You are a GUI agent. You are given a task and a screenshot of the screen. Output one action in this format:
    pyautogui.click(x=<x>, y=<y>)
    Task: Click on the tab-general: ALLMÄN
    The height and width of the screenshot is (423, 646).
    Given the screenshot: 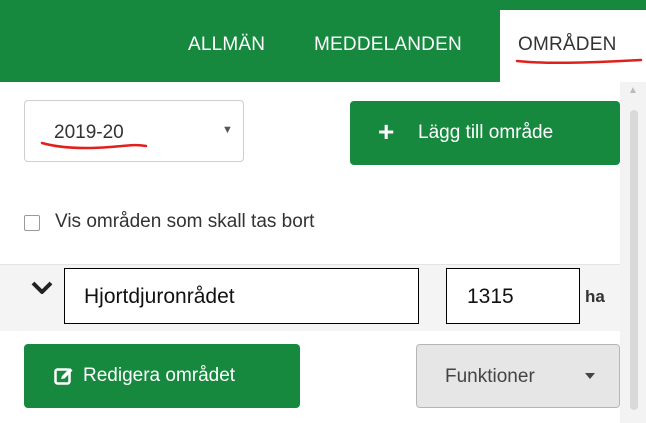 What is the action you would take?
    pyautogui.click(x=226, y=45)
    